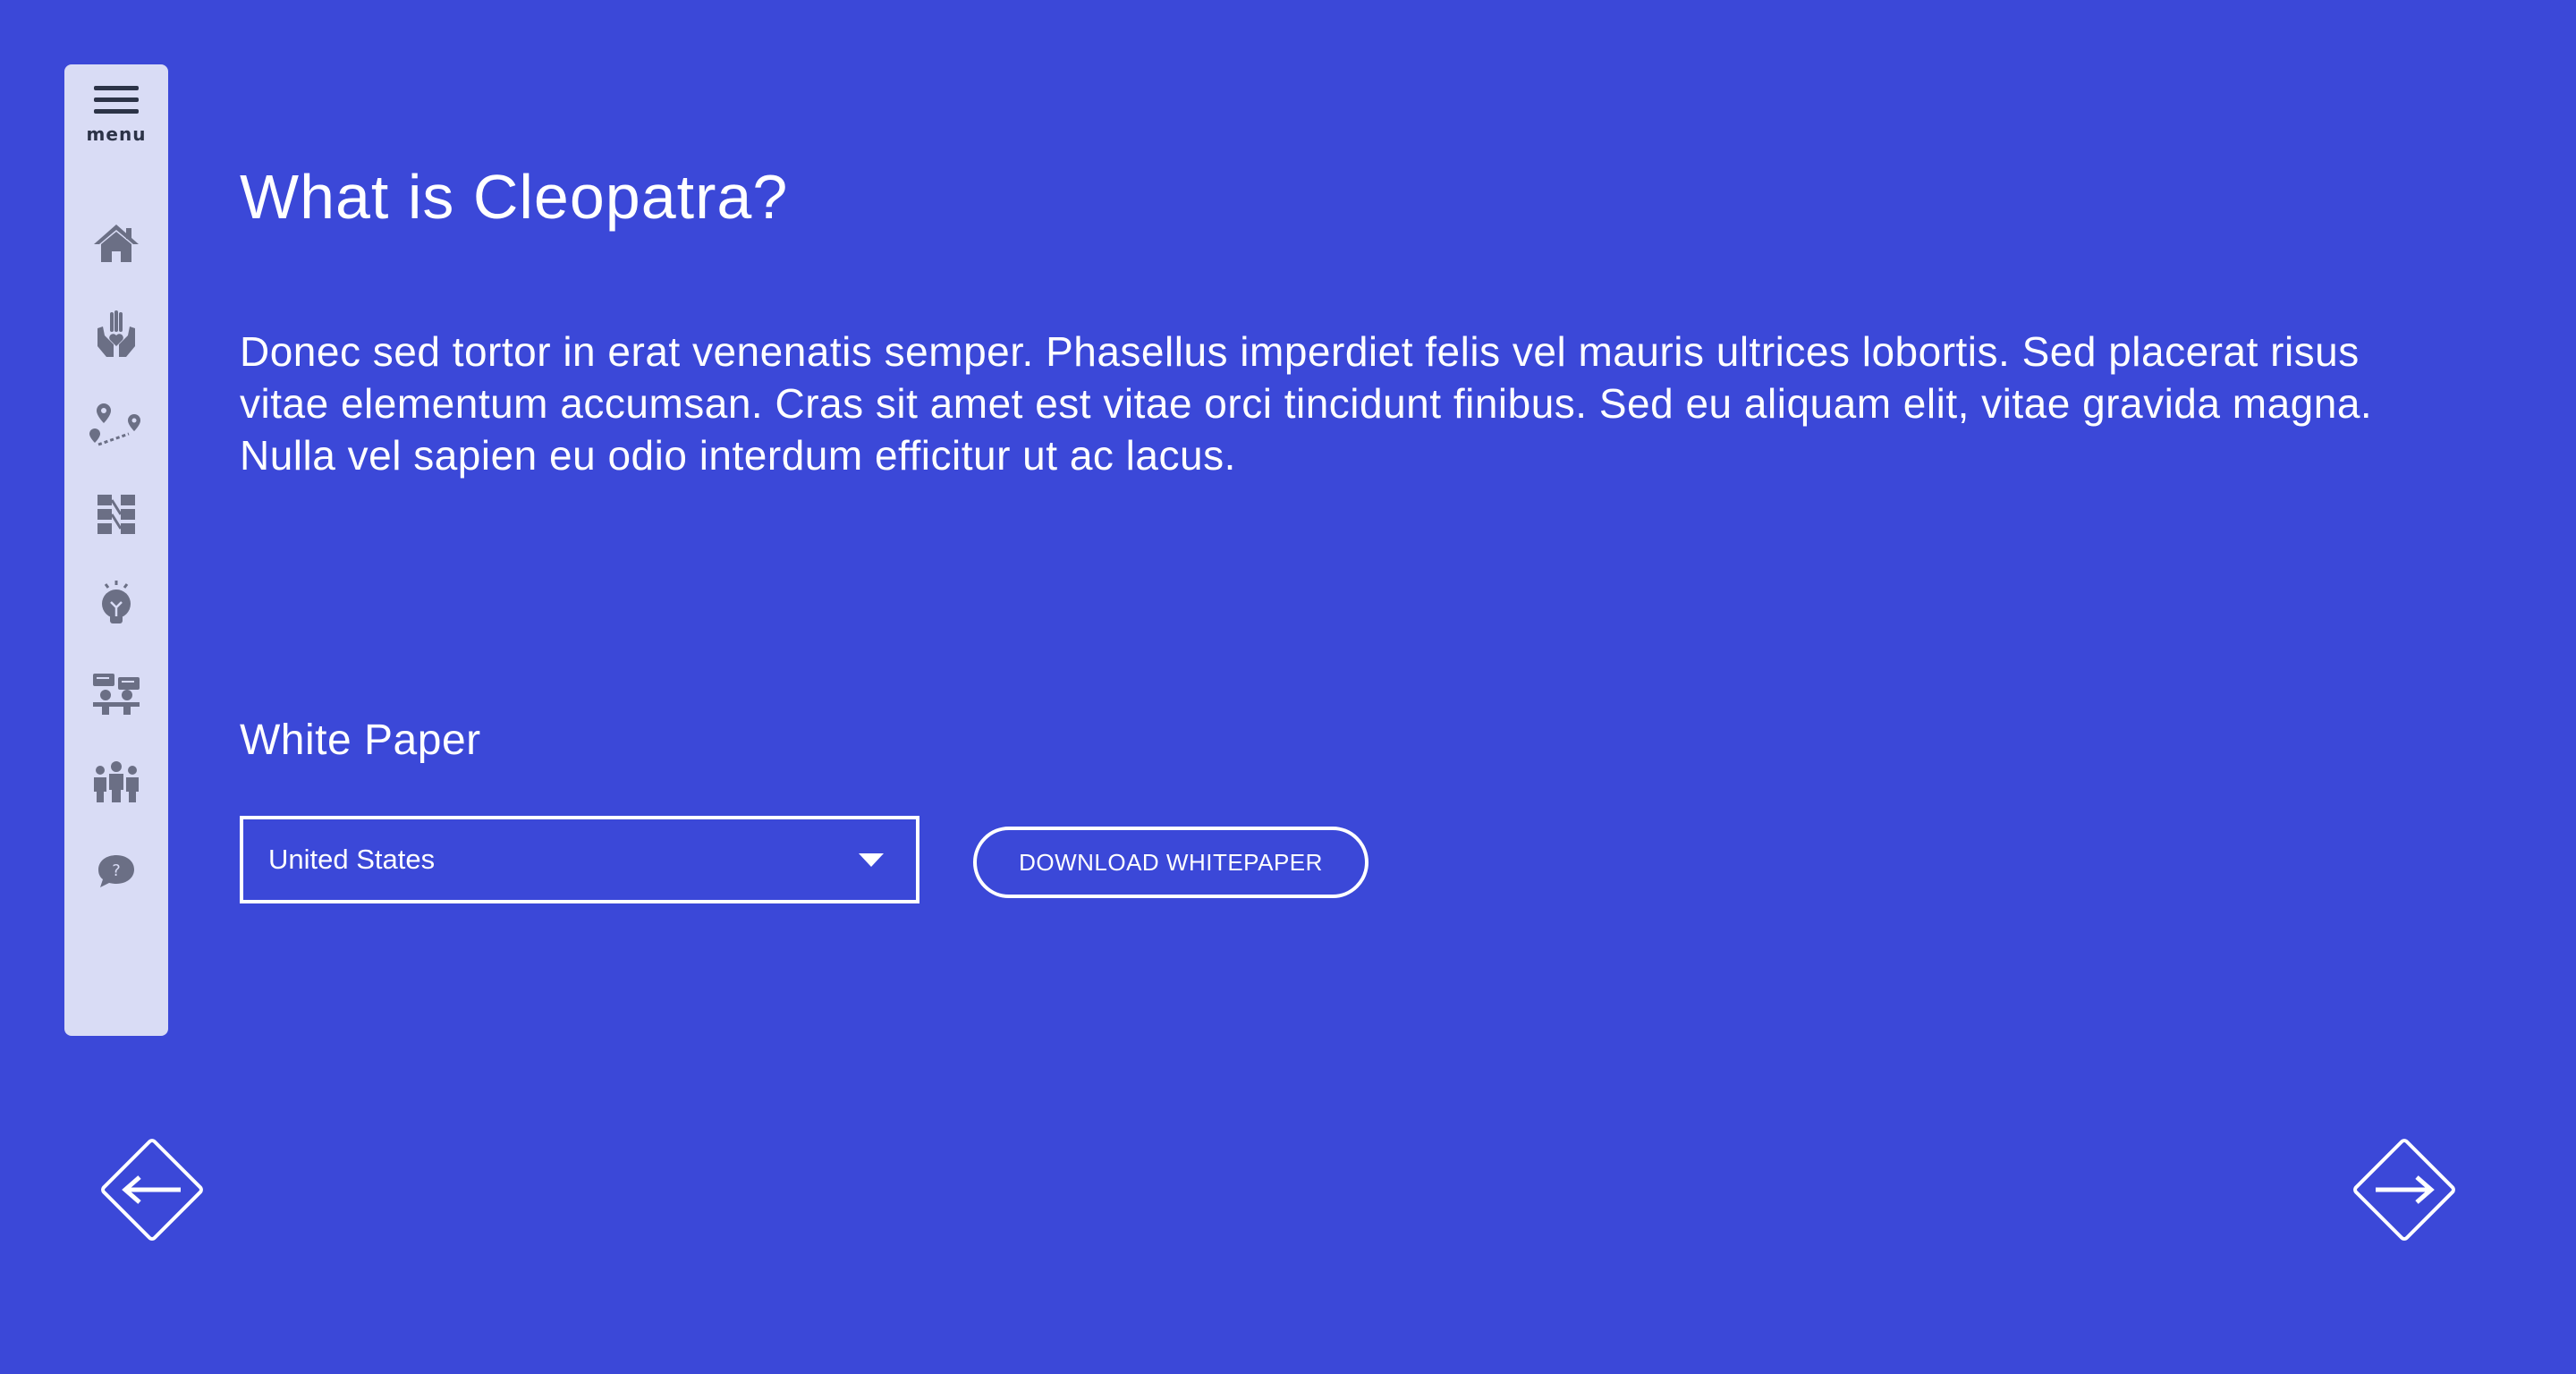 The width and height of the screenshot is (2576, 1374). I want to click on sidebar-item-community, so click(116, 334).